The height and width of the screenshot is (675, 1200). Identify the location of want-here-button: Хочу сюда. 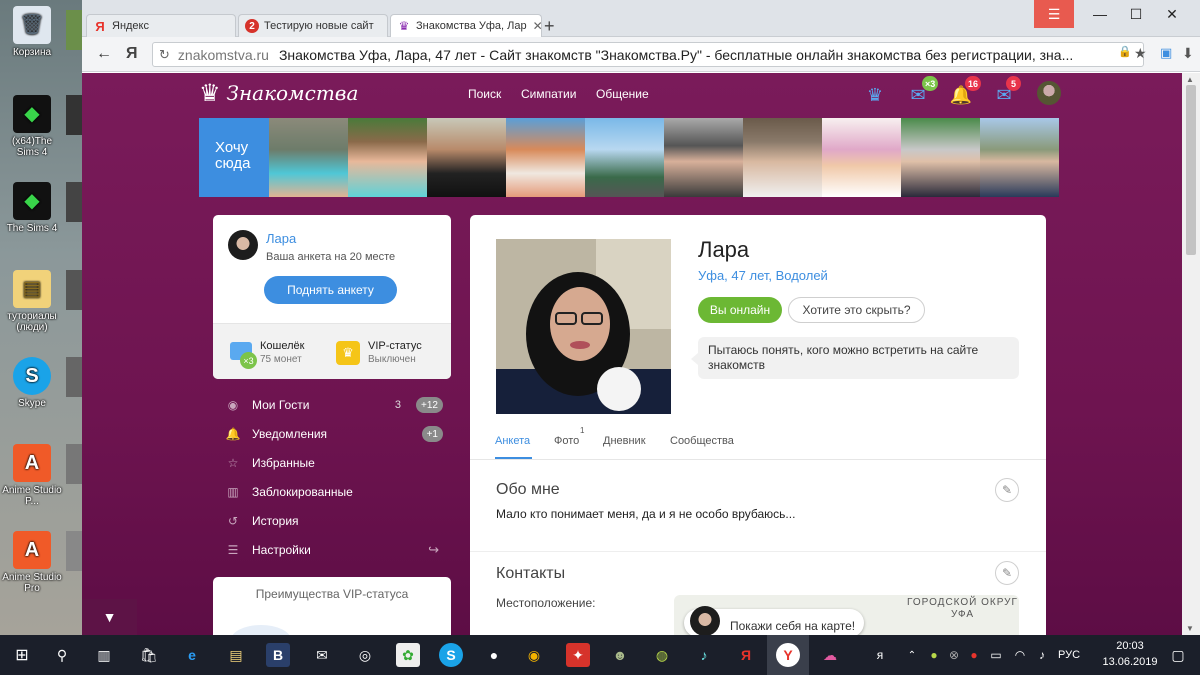
(234, 157).